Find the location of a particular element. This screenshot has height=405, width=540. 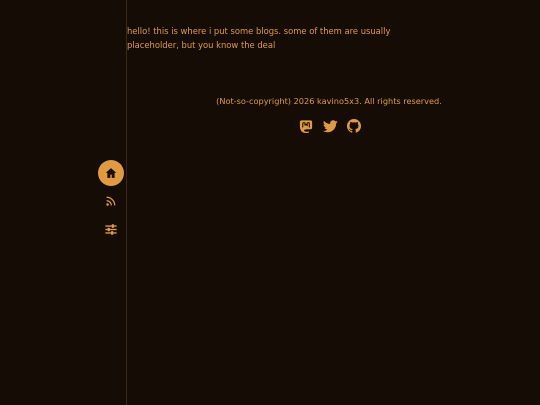

settings-sliders-icon is located at coordinates (111, 229).